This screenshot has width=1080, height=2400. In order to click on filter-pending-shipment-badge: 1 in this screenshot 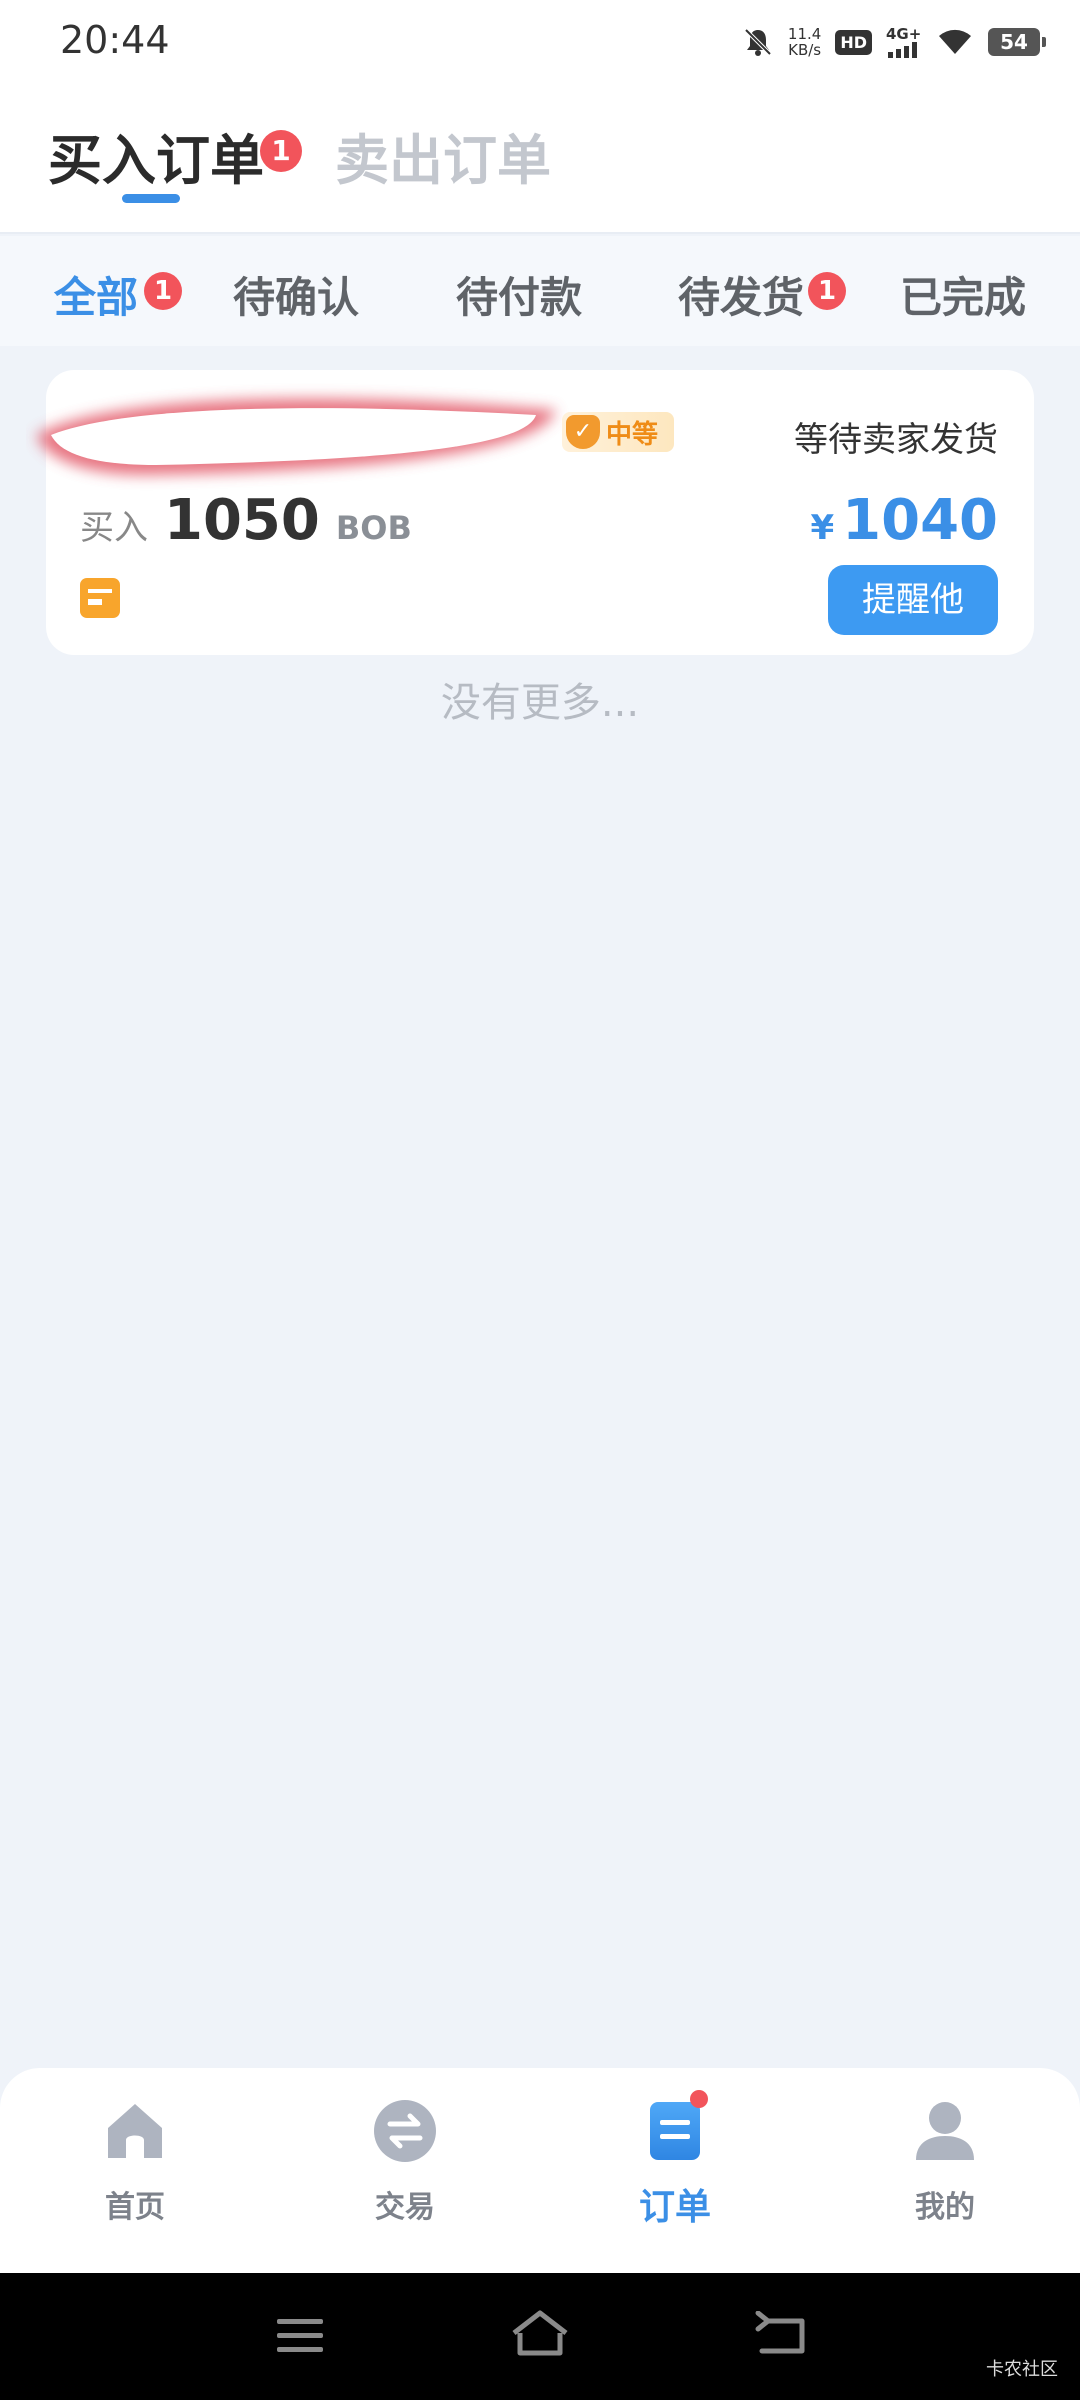, I will do `click(827, 291)`.